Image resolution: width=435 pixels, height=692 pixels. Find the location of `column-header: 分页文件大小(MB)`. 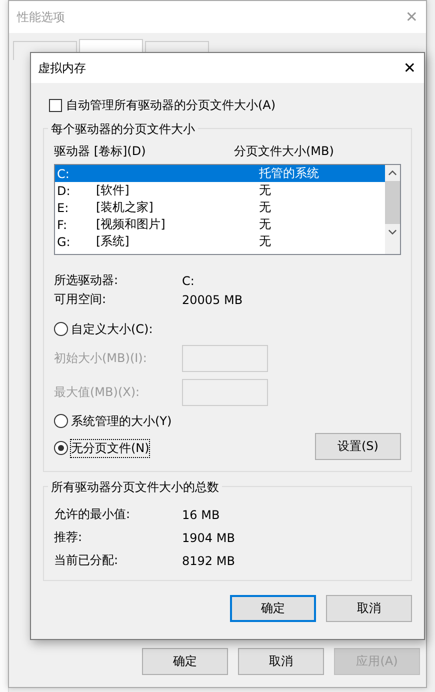

column-header: 分页文件大小(MB) is located at coordinates (284, 151).